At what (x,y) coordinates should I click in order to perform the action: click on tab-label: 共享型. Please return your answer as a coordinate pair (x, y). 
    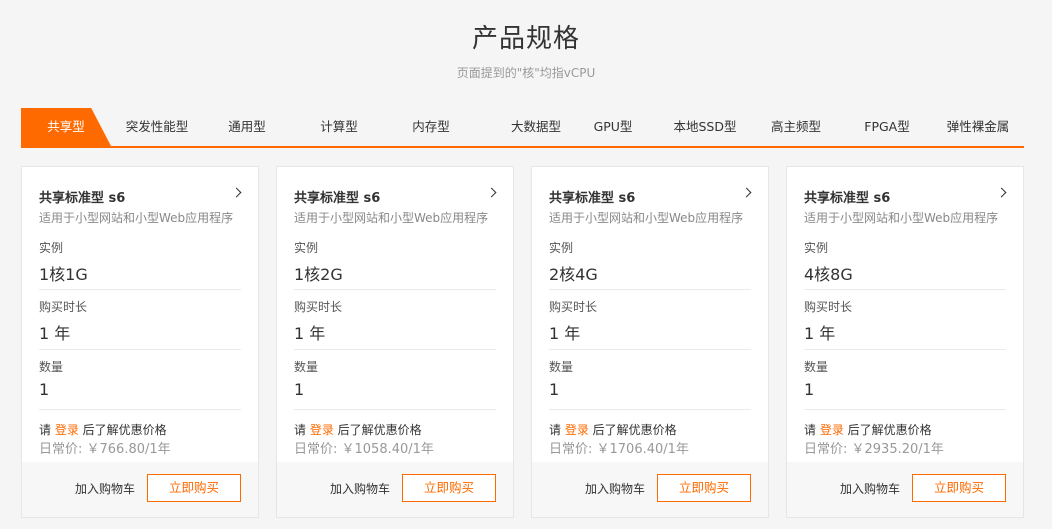
    Looking at the image, I should click on (66, 126).